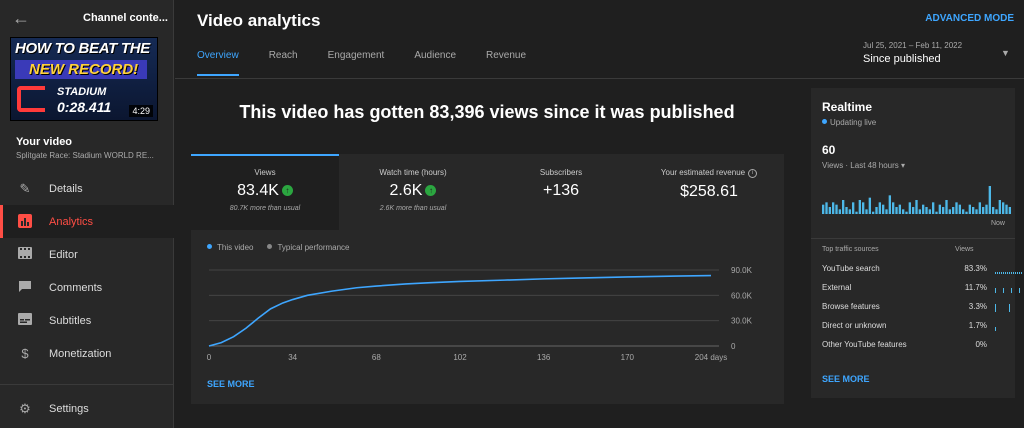  Describe the element at coordinates (753, 173) in the screenshot. I see `info-icon: i` at that location.